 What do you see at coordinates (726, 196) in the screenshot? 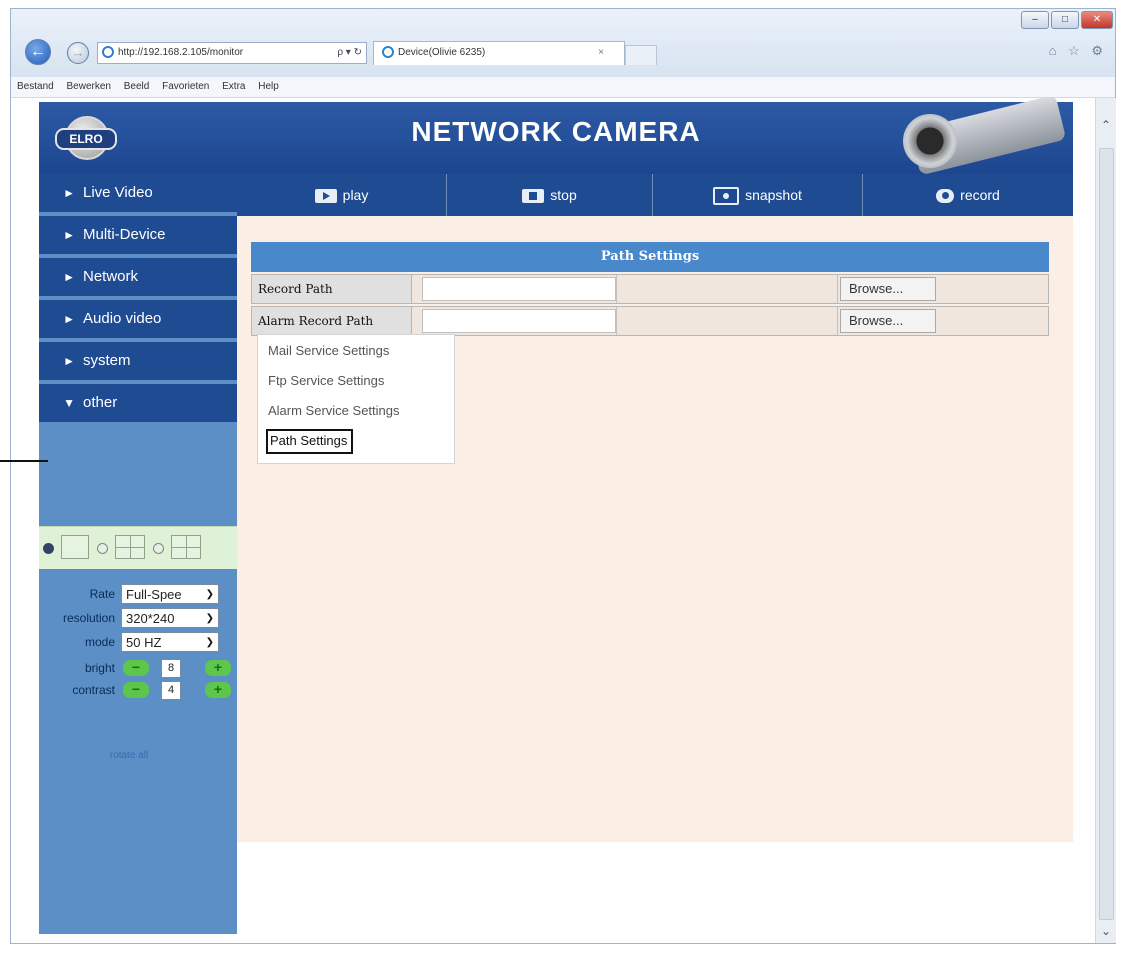
I see `camera-icon` at bounding box center [726, 196].